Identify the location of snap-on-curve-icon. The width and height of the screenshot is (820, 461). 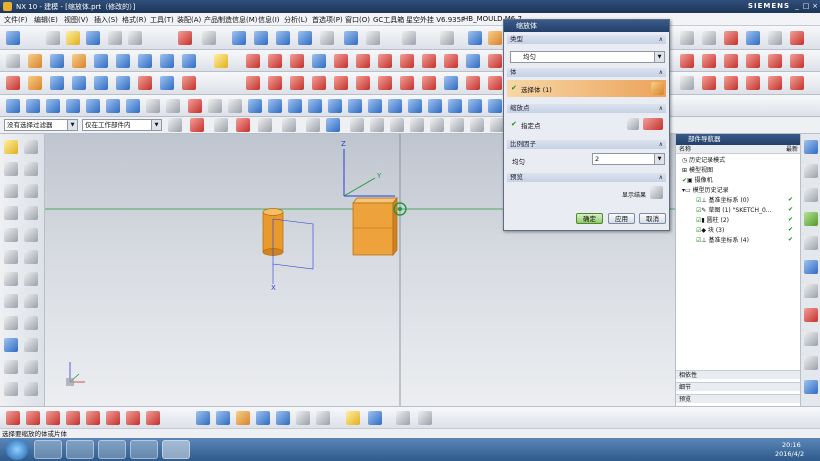
(497, 125).